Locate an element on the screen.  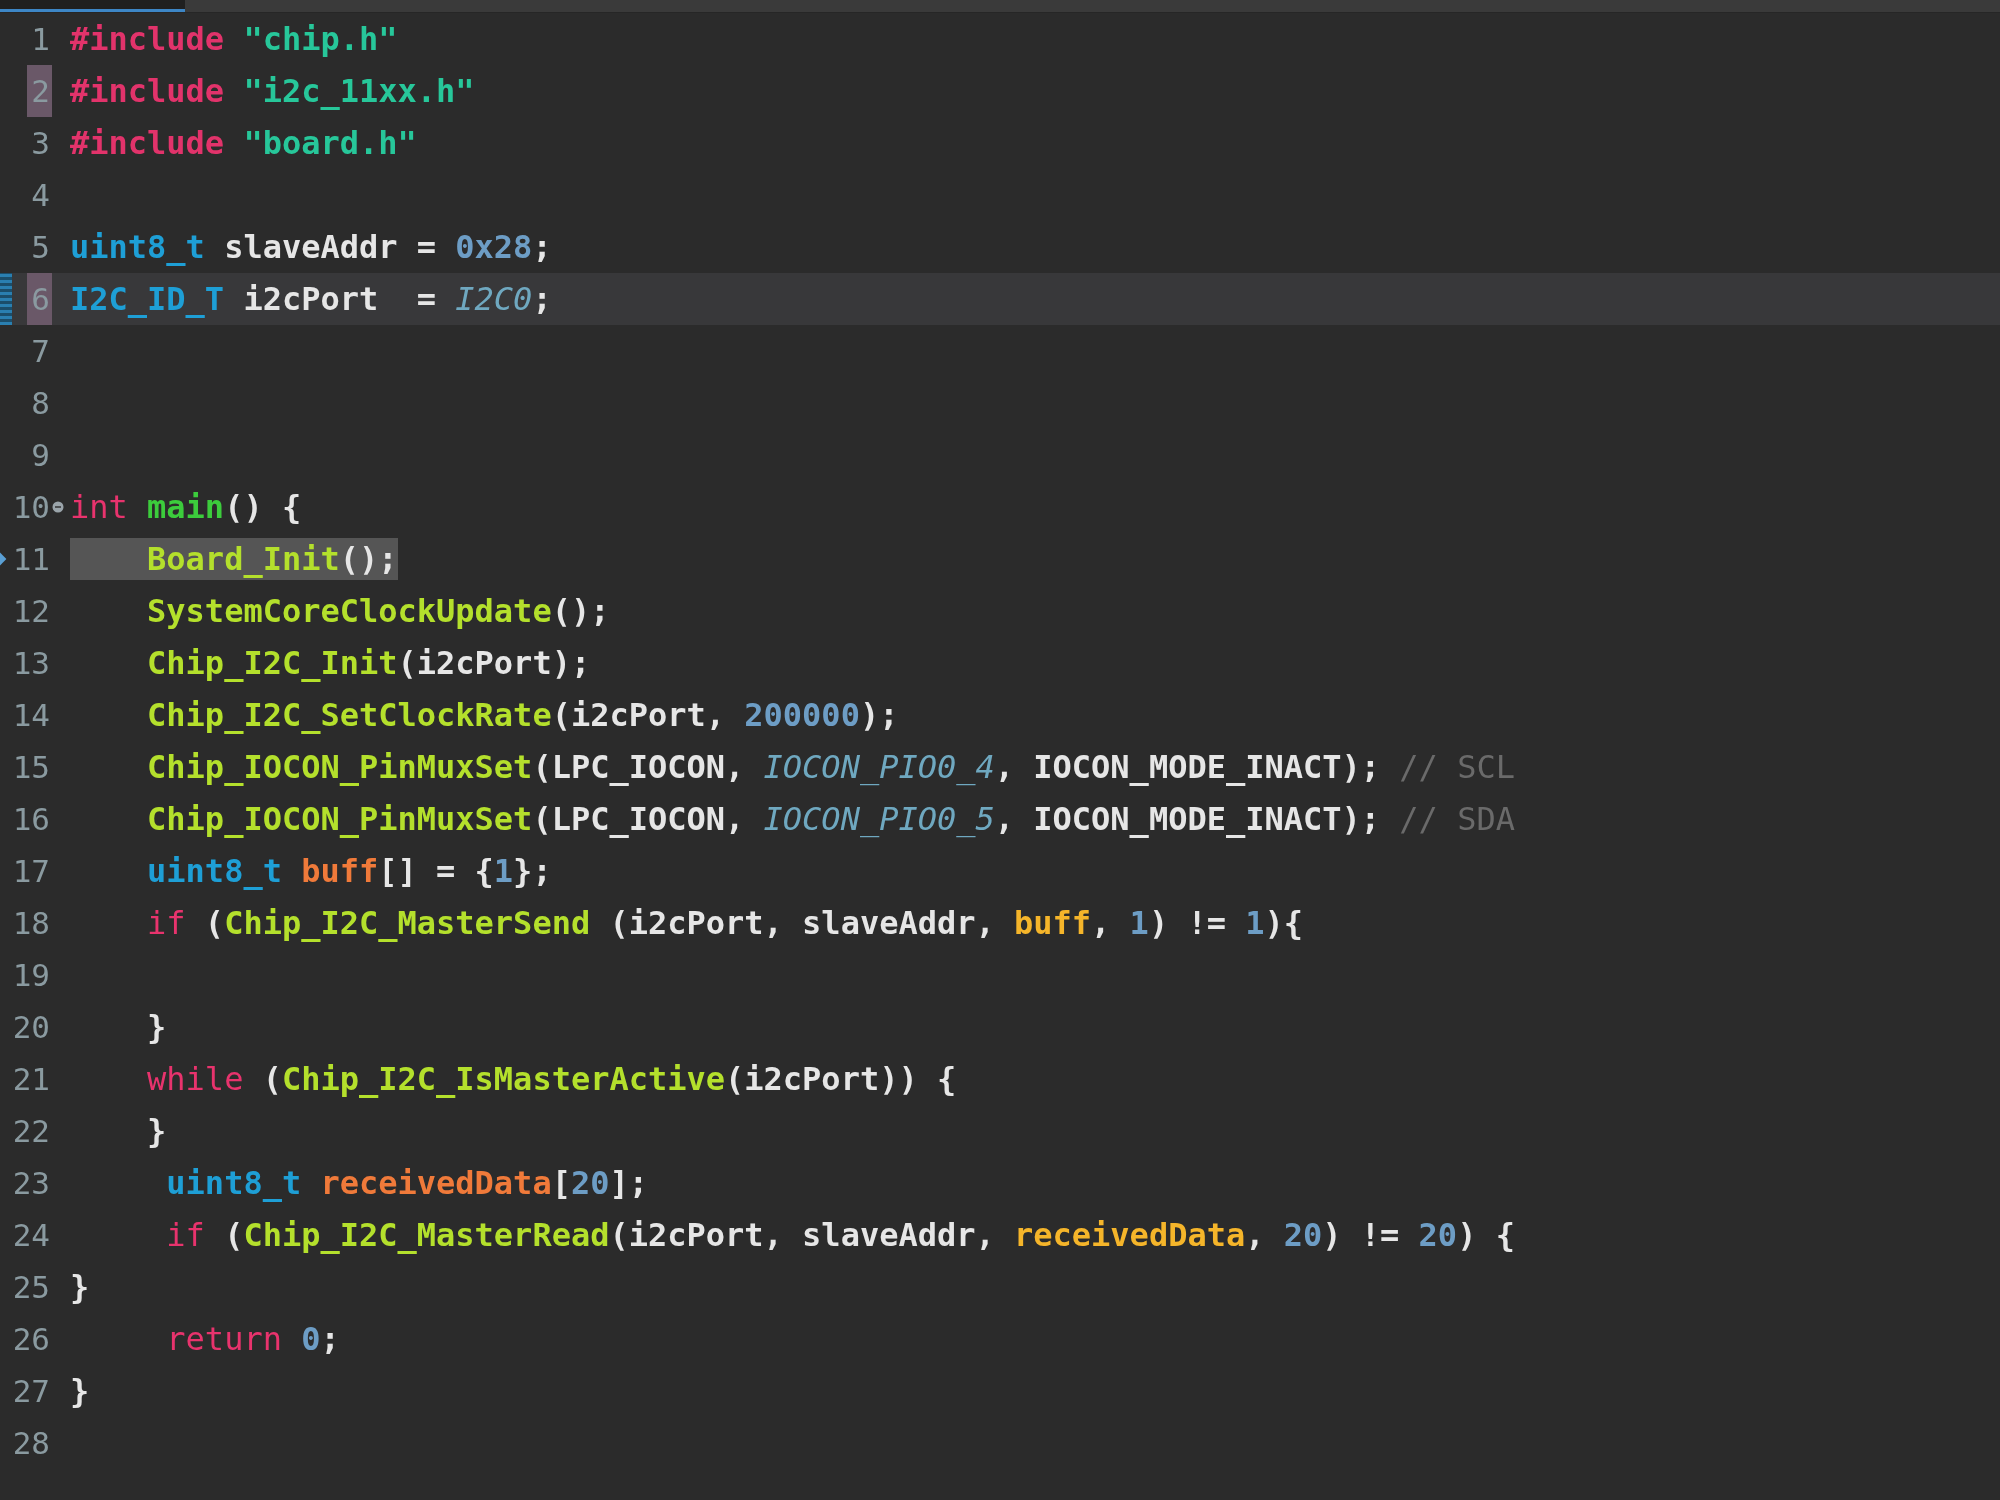
code-line: Chip_I2C_Init(i2cPort); is located at coordinates (368, 663).